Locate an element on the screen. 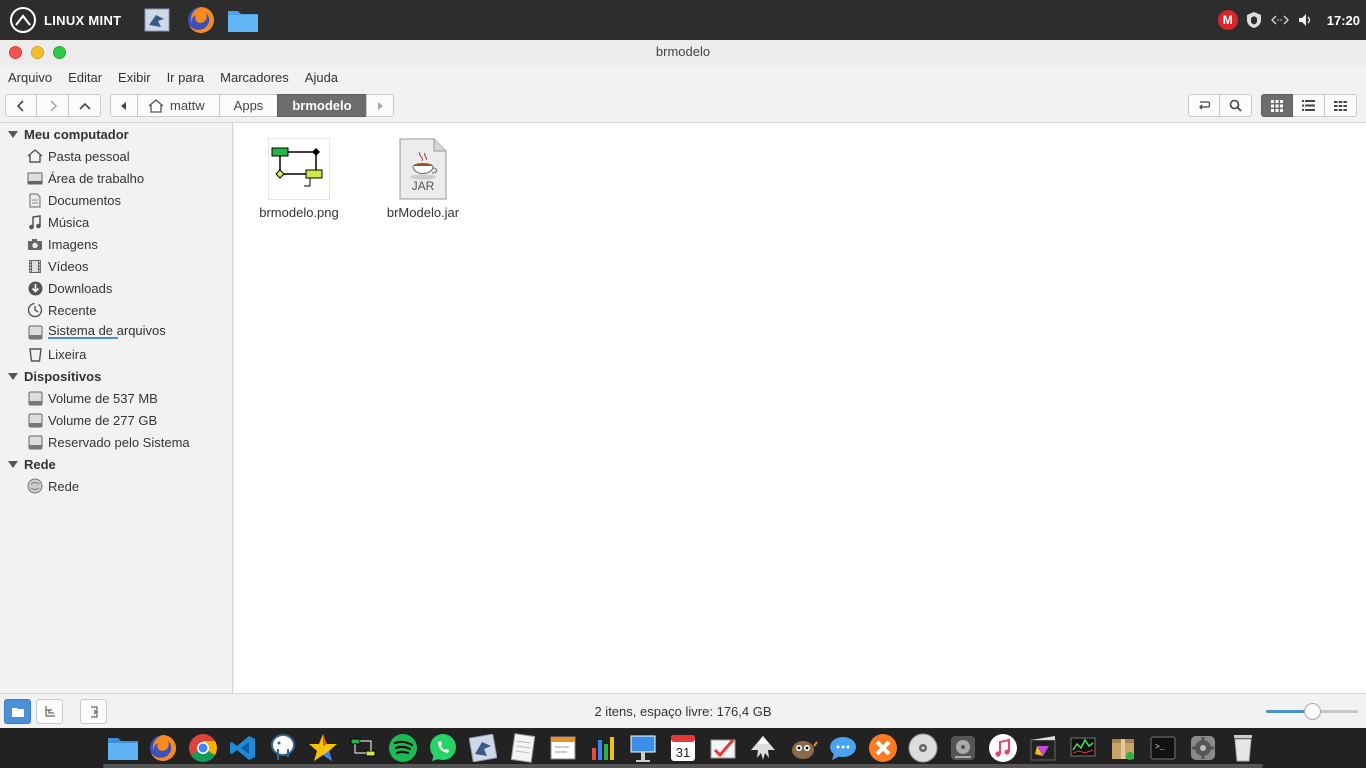  sidebar-item-area-de-trabalho: Área de trabalho is located at coordinates (116, 178).